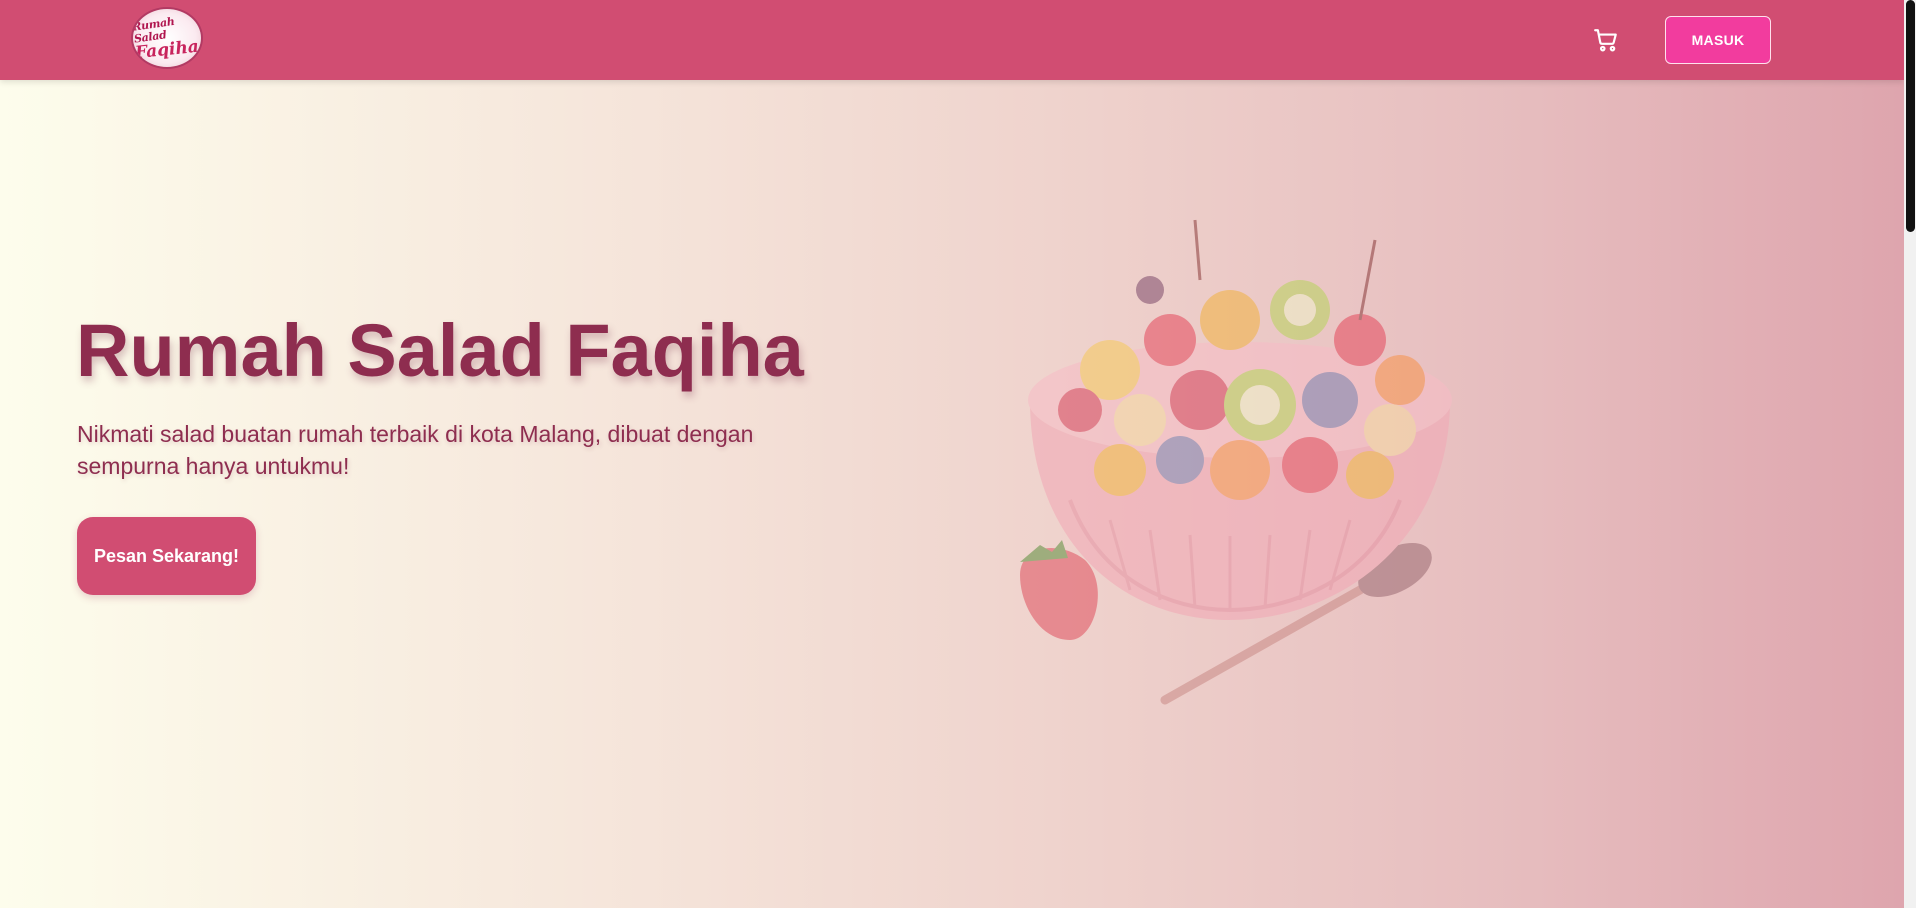 This screenshot has height=908, width=1916. Describe the element at coordinates (952, 40) in the screenshot. I see `navbar: Rumah Salad Faqiha MASUK` at that location.